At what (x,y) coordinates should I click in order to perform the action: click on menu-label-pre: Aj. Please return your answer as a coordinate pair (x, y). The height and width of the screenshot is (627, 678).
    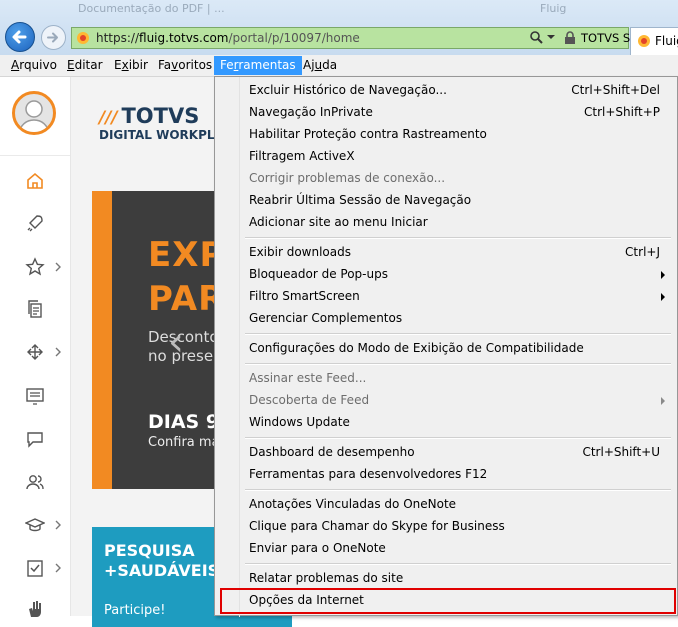
    Looking at the image, I should click on (309, 65).